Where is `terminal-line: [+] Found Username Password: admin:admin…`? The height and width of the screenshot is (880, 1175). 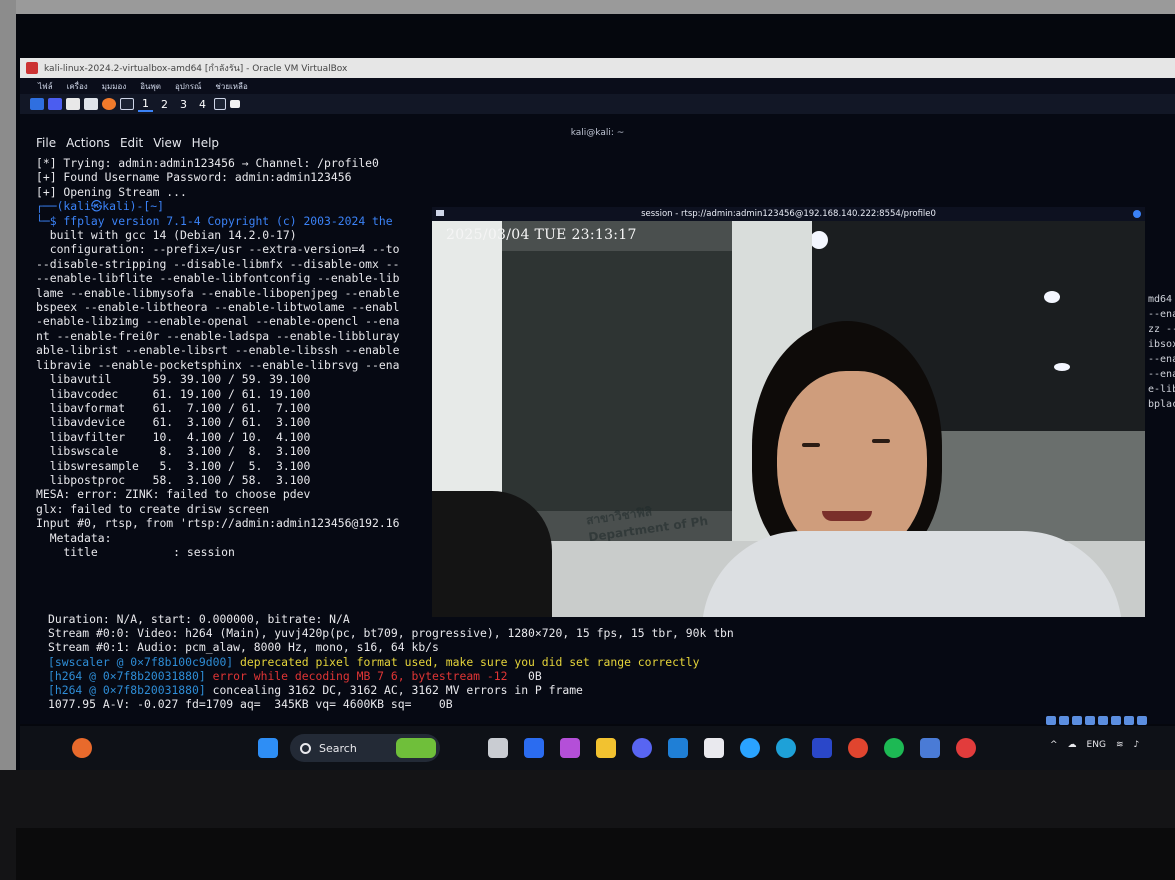 terminal-line: [+] Found Username Password: admin:admin… is located at coordinates (194, 177).